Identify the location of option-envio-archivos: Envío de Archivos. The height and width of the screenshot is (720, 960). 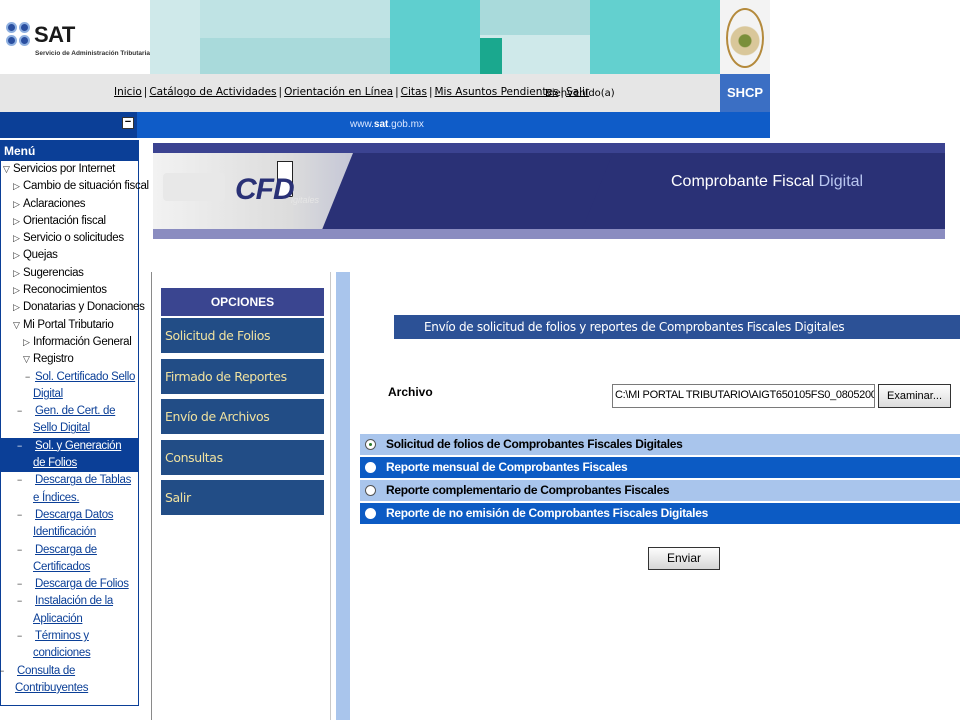
(242, 416).